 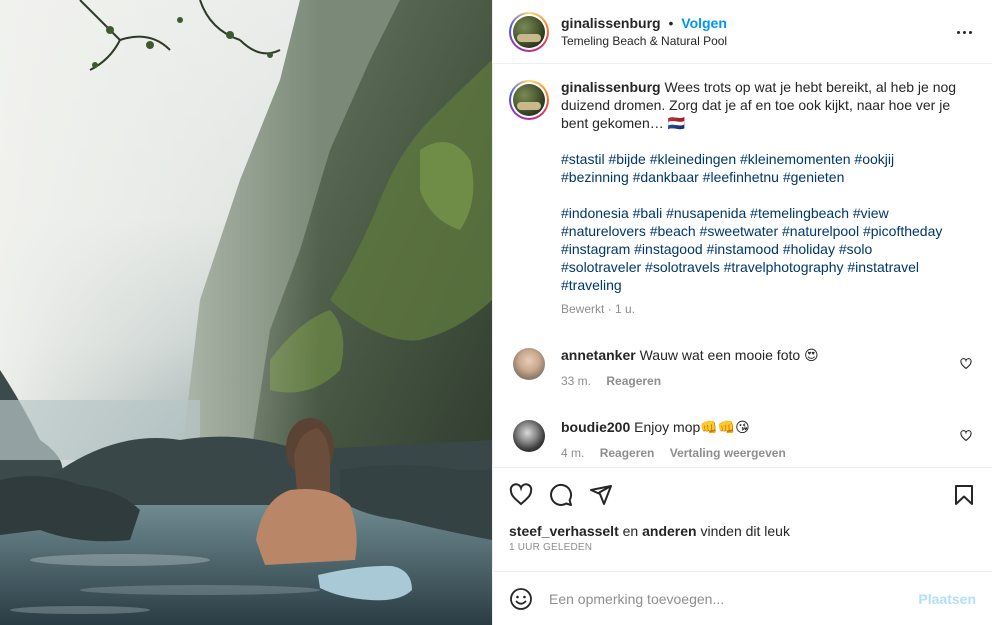 What do you see at coordinates (669, 531) in the screenshot?
I see `likes-others-link: anderen` at bounding box center [669, 531].